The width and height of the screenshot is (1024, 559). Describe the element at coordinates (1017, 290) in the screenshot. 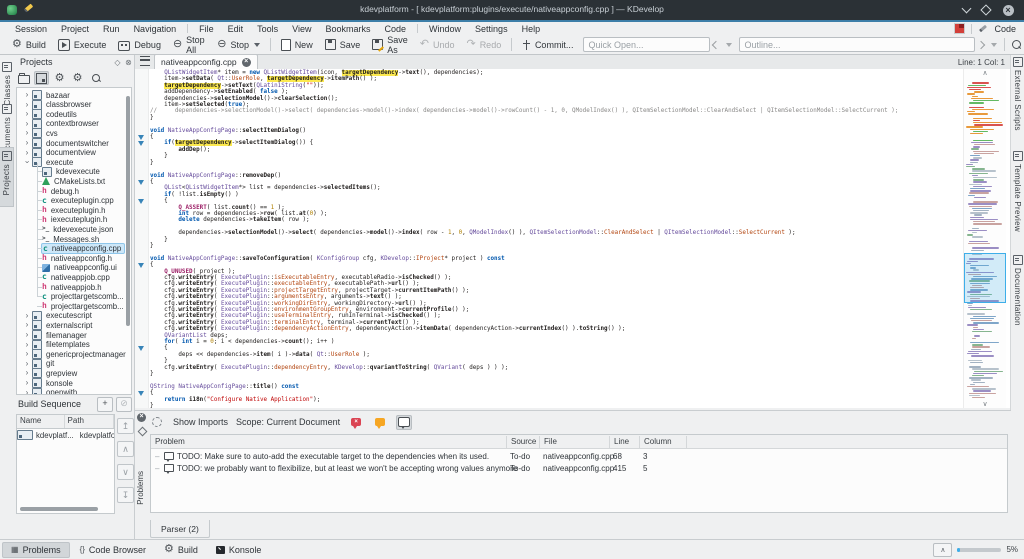

I see `right-tab-documentation: Documentation` at that location.